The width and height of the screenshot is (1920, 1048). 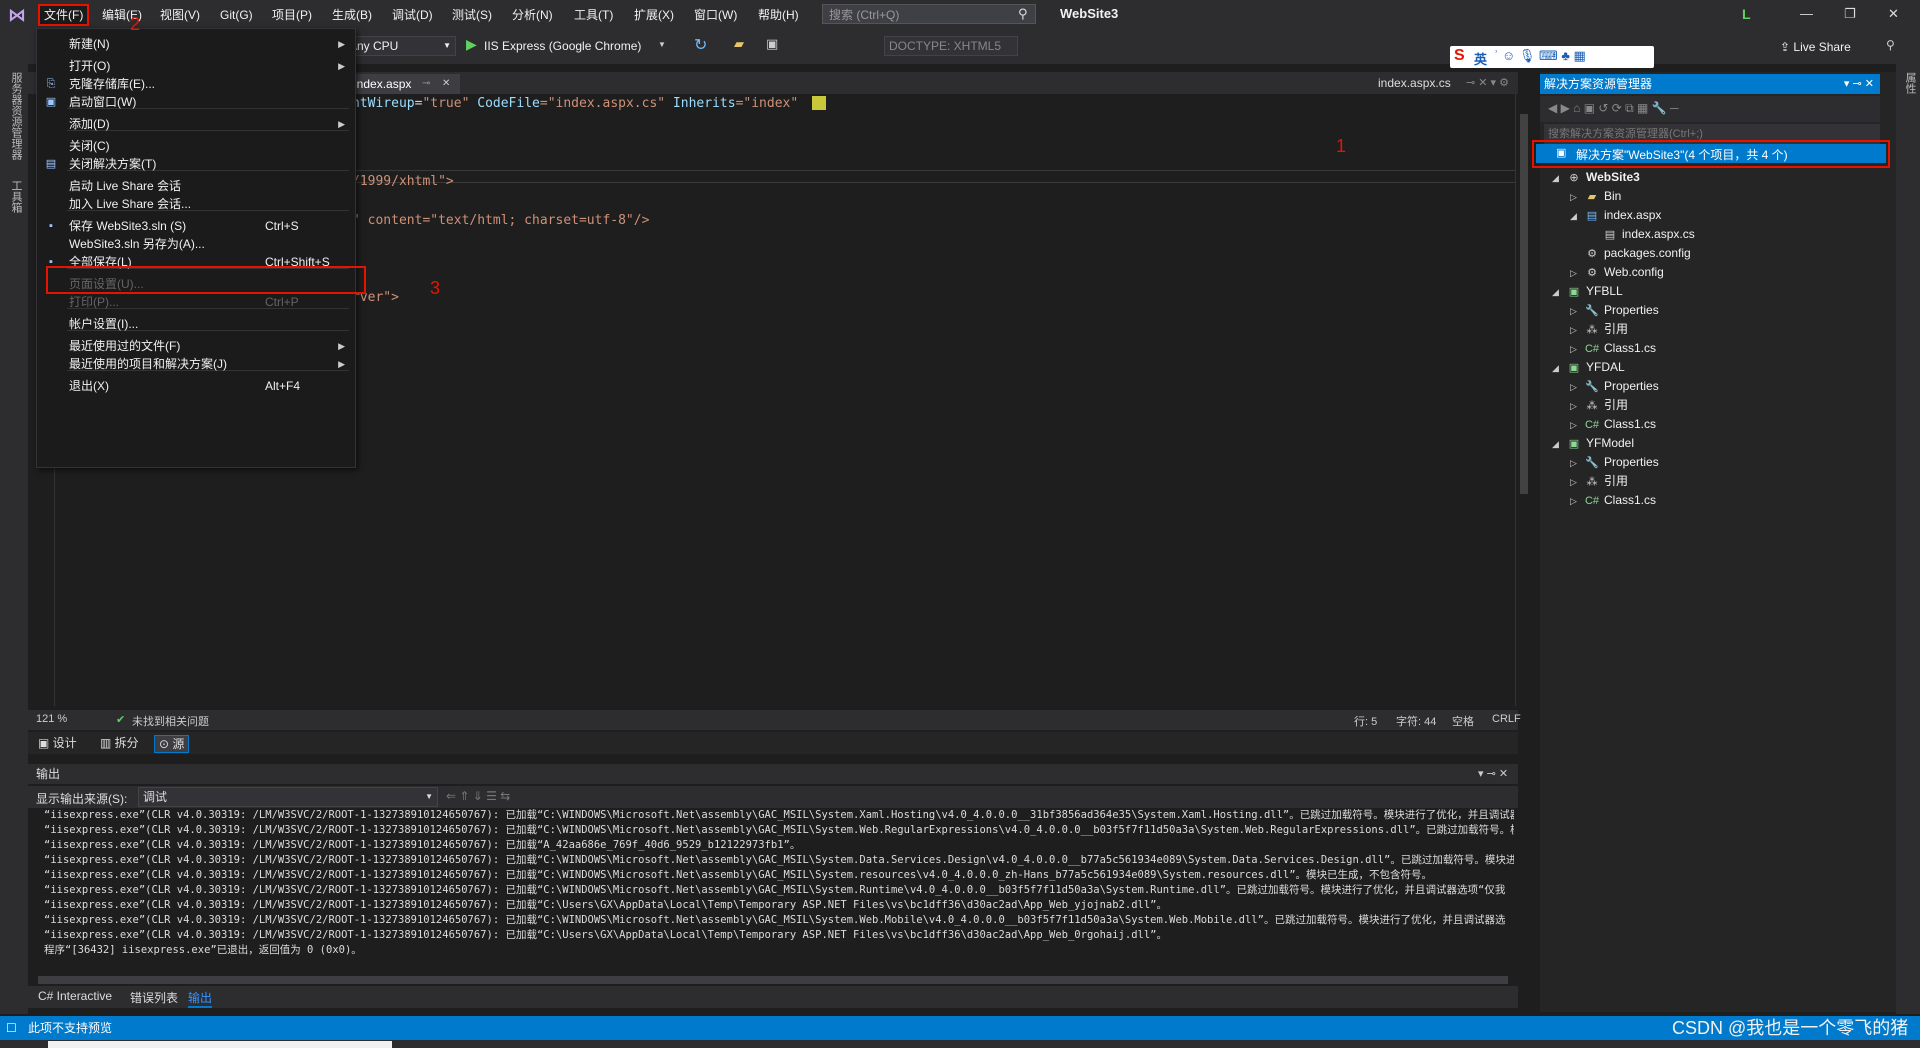 I want to click on refresh-icon: ↻, so click(x=700, y=45).